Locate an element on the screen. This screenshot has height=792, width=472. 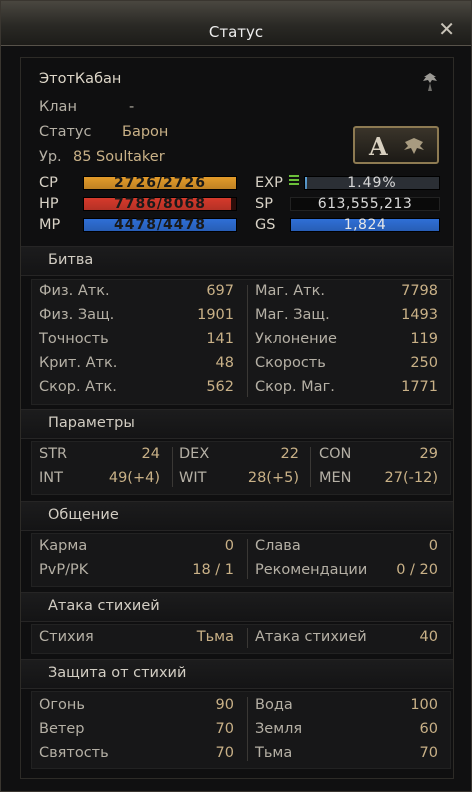
cp-bar: 2726/2726 is located at coordinates (160, 183).